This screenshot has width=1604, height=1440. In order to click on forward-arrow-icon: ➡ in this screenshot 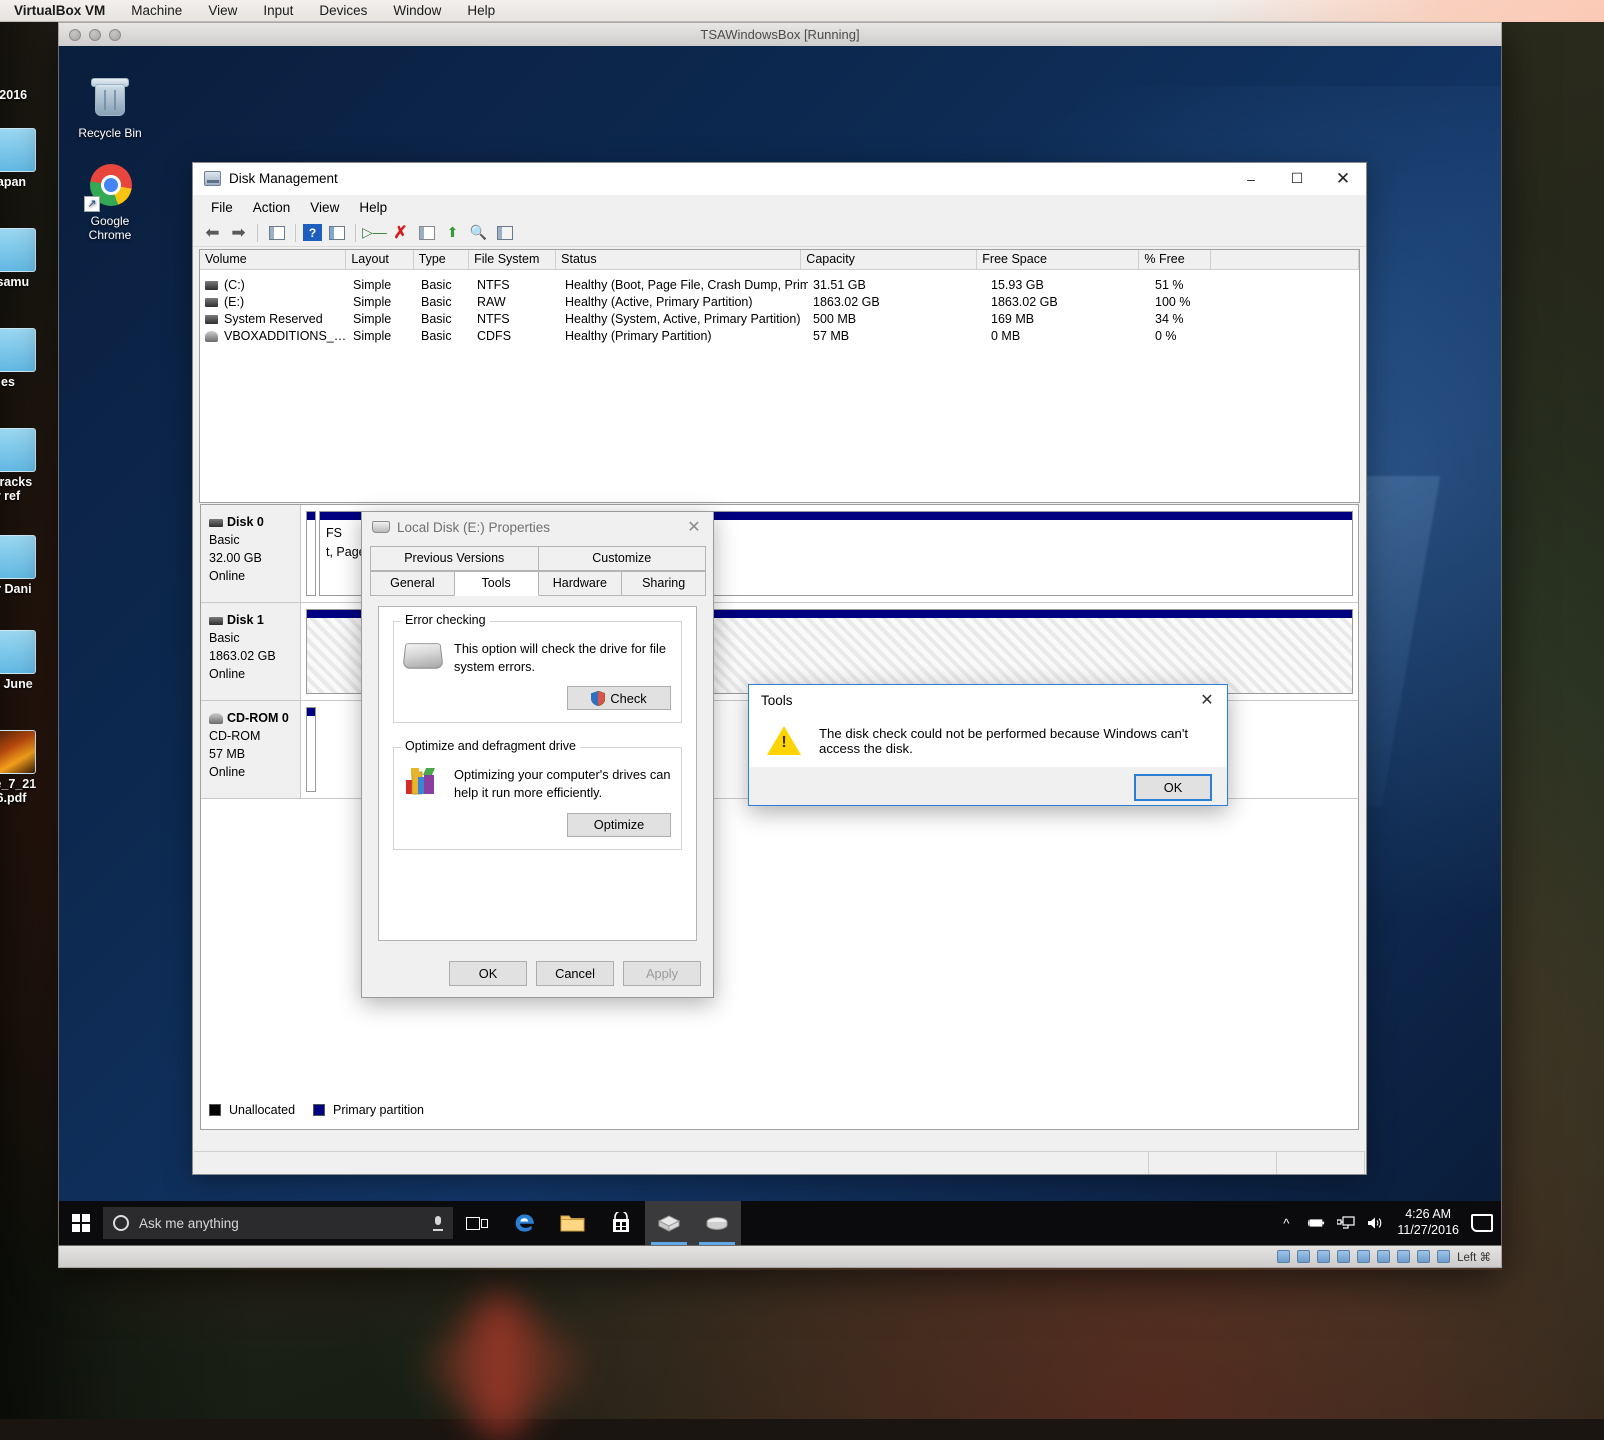, I will do `click(238, 233)`.